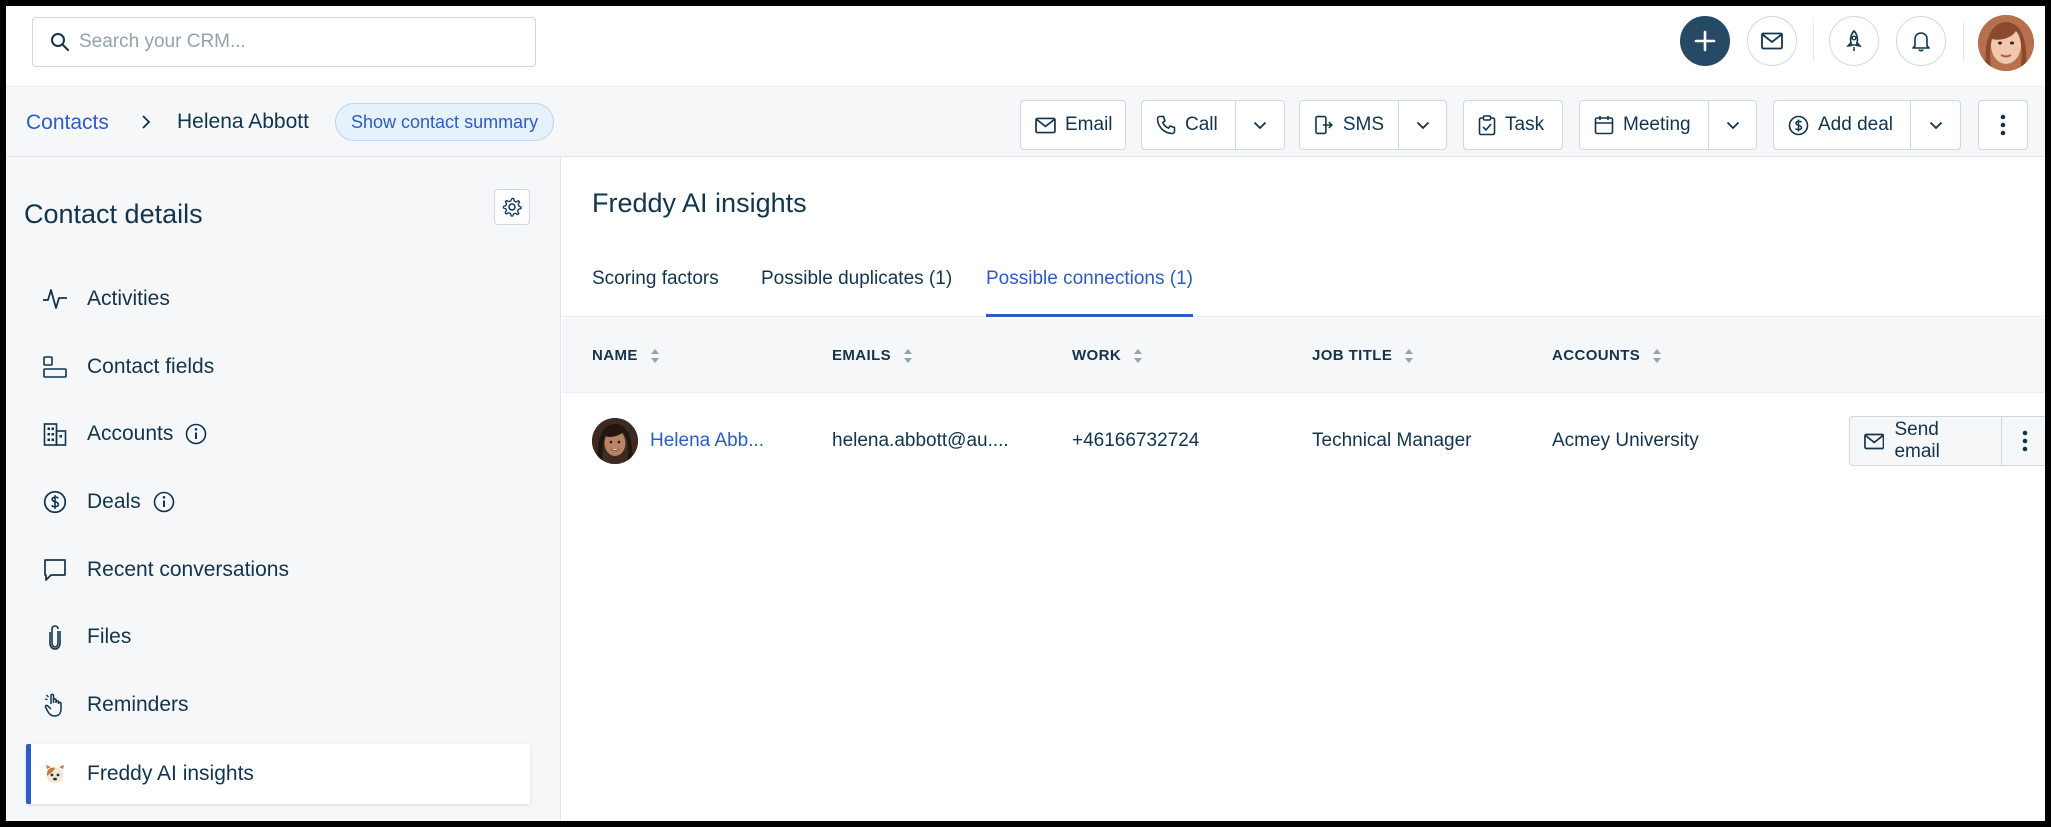 This screenshot has height=827, width=2051. What do you see at coordinates (1349, 125) in the screenshot?
I see `sms-button: SMS` at bounding box center [1349, 125].